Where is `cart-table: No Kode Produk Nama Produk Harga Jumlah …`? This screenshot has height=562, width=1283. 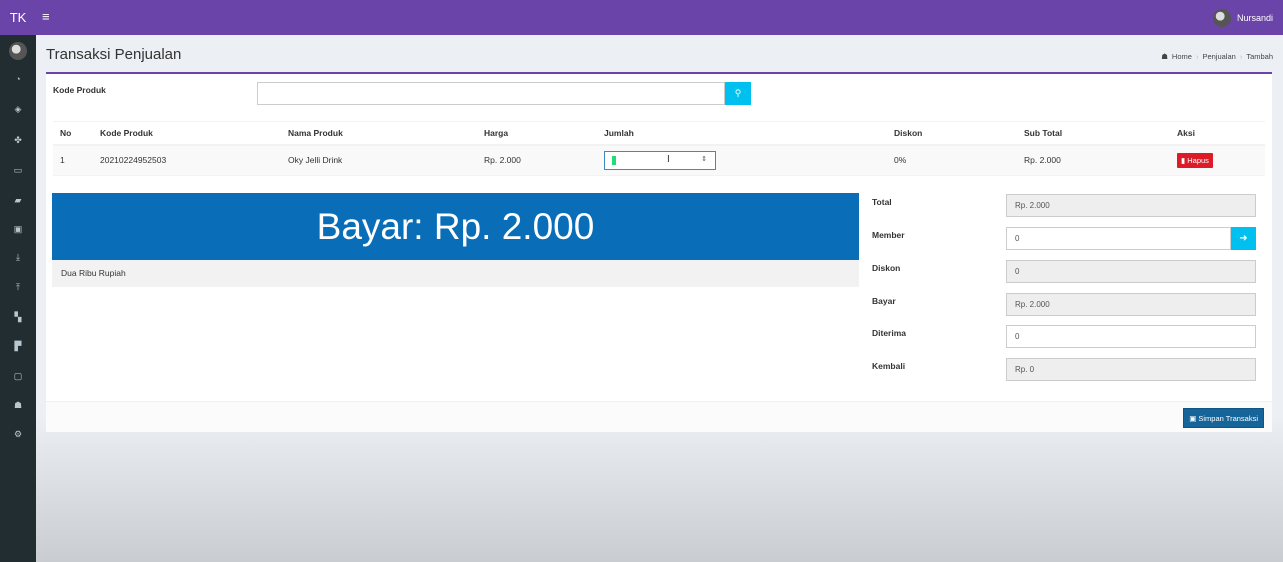
cart-table: No Kode Produk Nama Produk Harga Jumlah … is located at coordinates (659, 148).